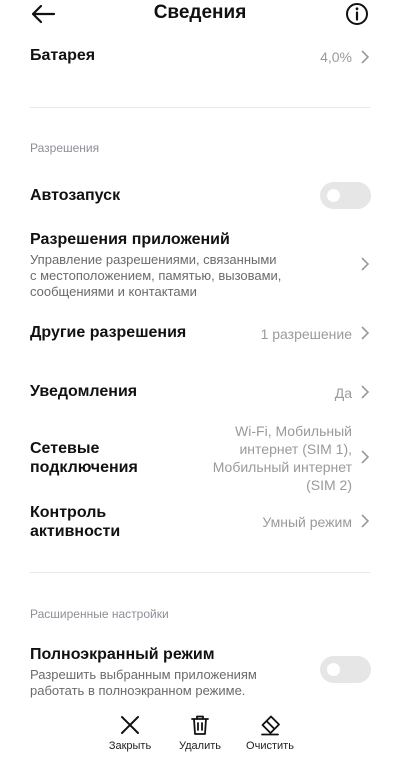  What do you see at coordinates (200, 391) in the screenshot?
I see `notifications-row: Уведомления Да` at bounding box center [200, 391].